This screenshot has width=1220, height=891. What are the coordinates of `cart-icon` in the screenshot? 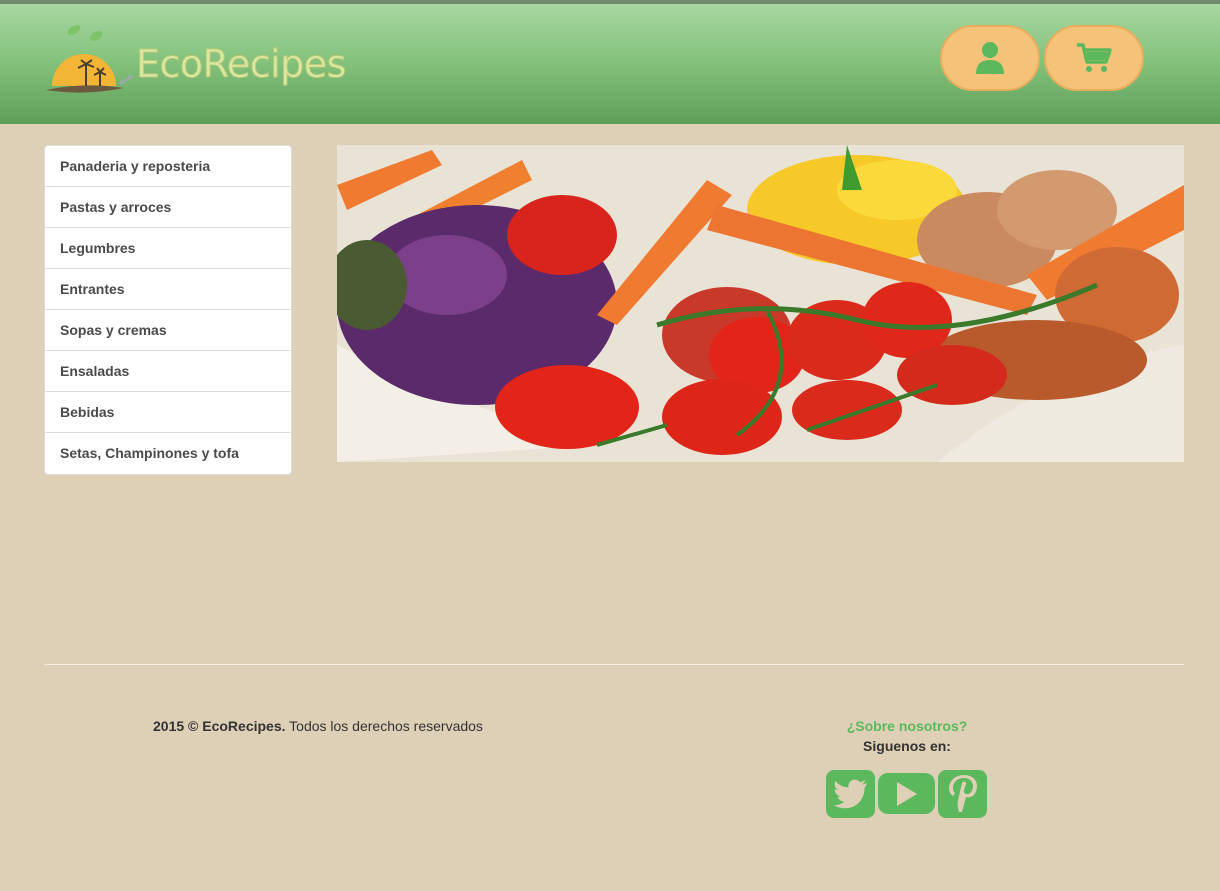 It's located at (1094, 57).